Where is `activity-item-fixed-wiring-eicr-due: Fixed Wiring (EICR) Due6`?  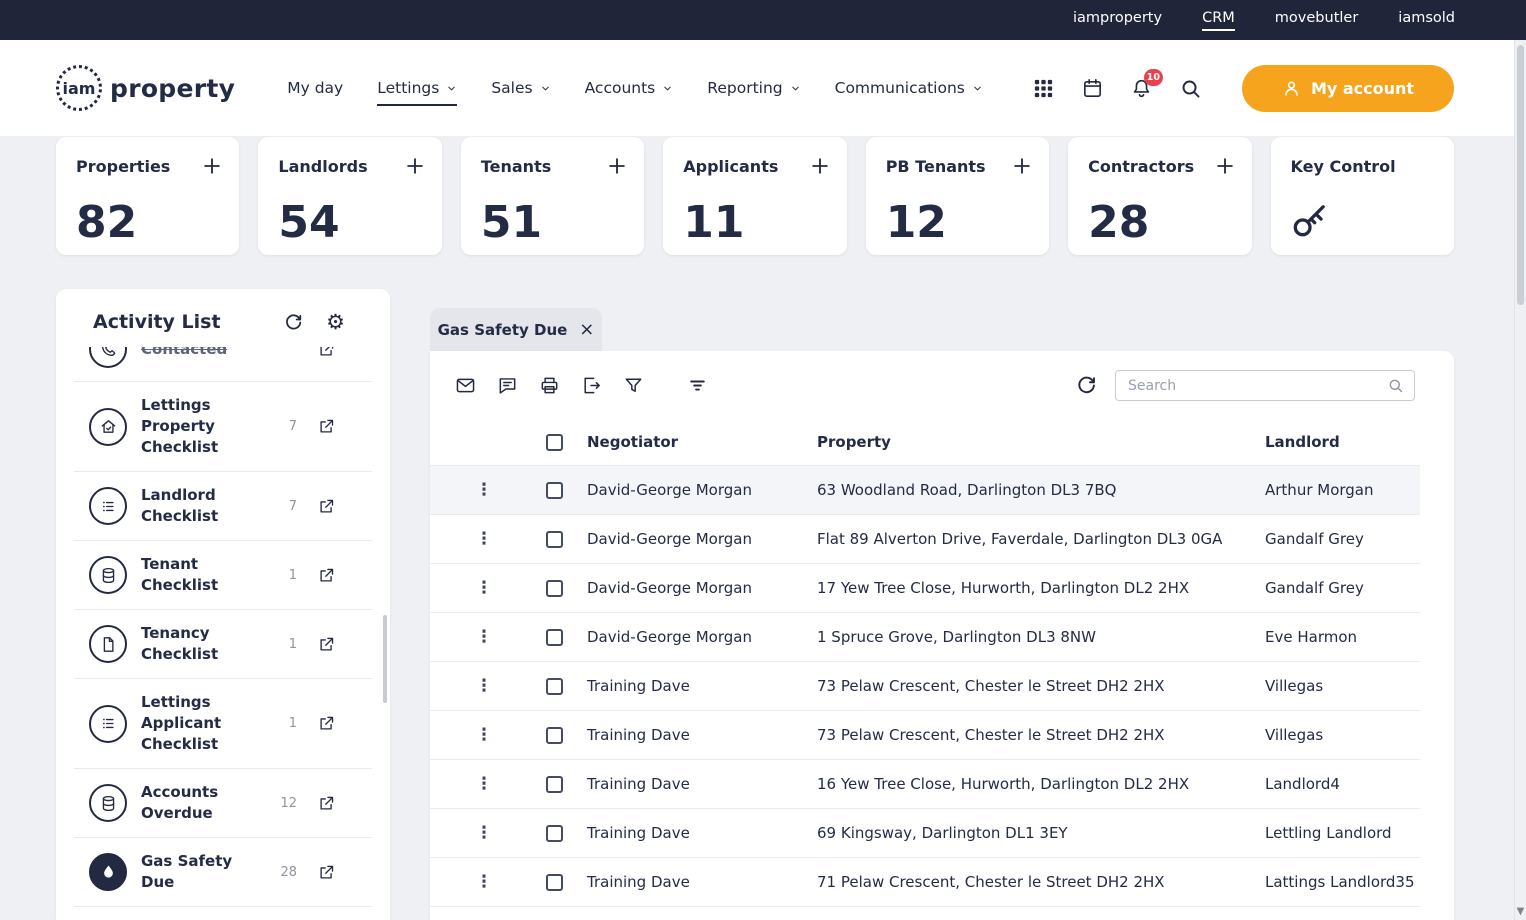
activity-item-fixed-wiring-eicr-due: Fixed Wiring (EICR) Due6 is located at coordinates (223, 911).